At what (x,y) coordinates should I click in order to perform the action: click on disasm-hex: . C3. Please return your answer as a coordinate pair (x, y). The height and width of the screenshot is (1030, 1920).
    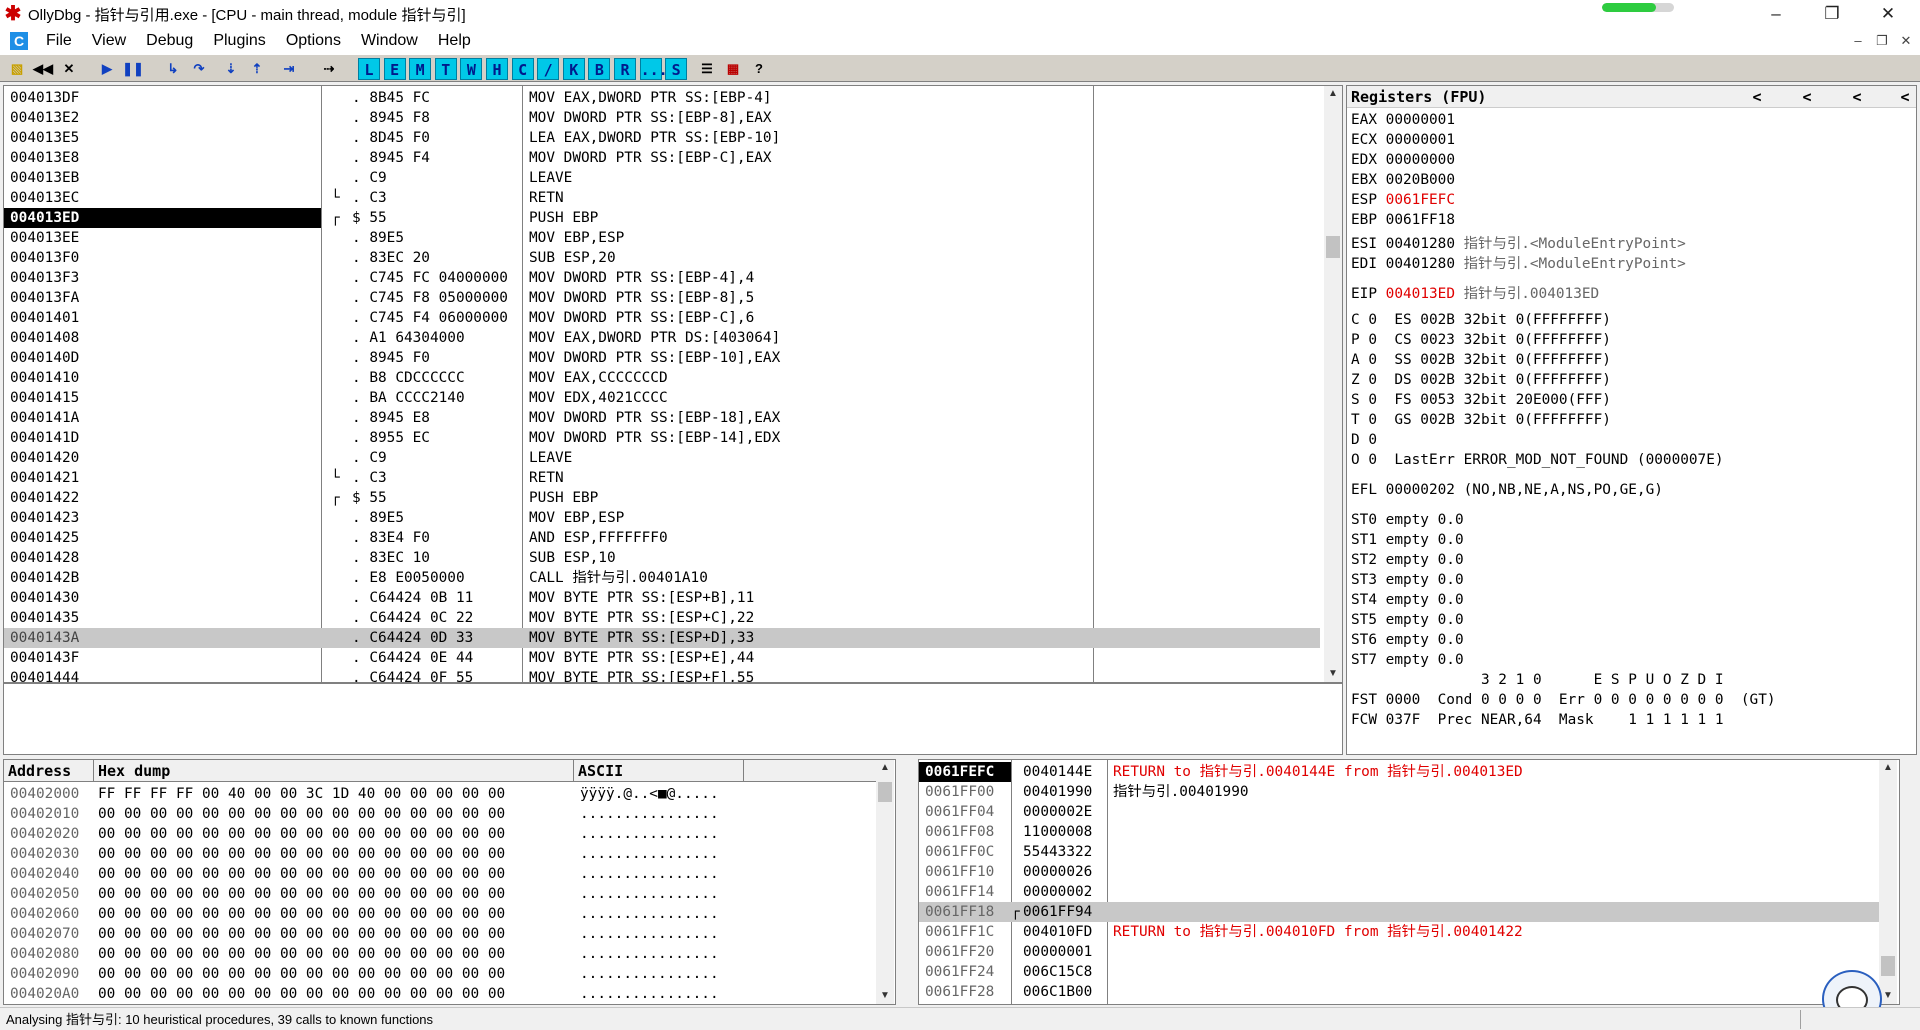
    Looking at the image, I should click on (430, 478).